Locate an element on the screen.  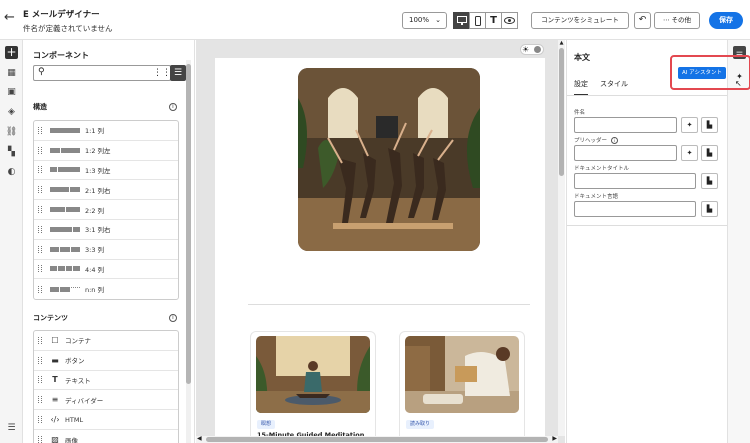
ellipsis-icon: ⋯ is located at coordinates (667, 20).